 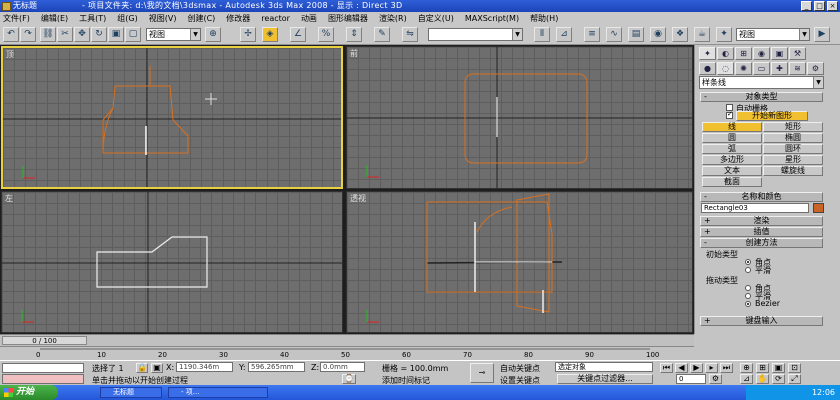 What do you see at coordinates (248, 34) in the screenshot?
I see `select-manipulate-icon: ✢` at bounding box center [248, 34].